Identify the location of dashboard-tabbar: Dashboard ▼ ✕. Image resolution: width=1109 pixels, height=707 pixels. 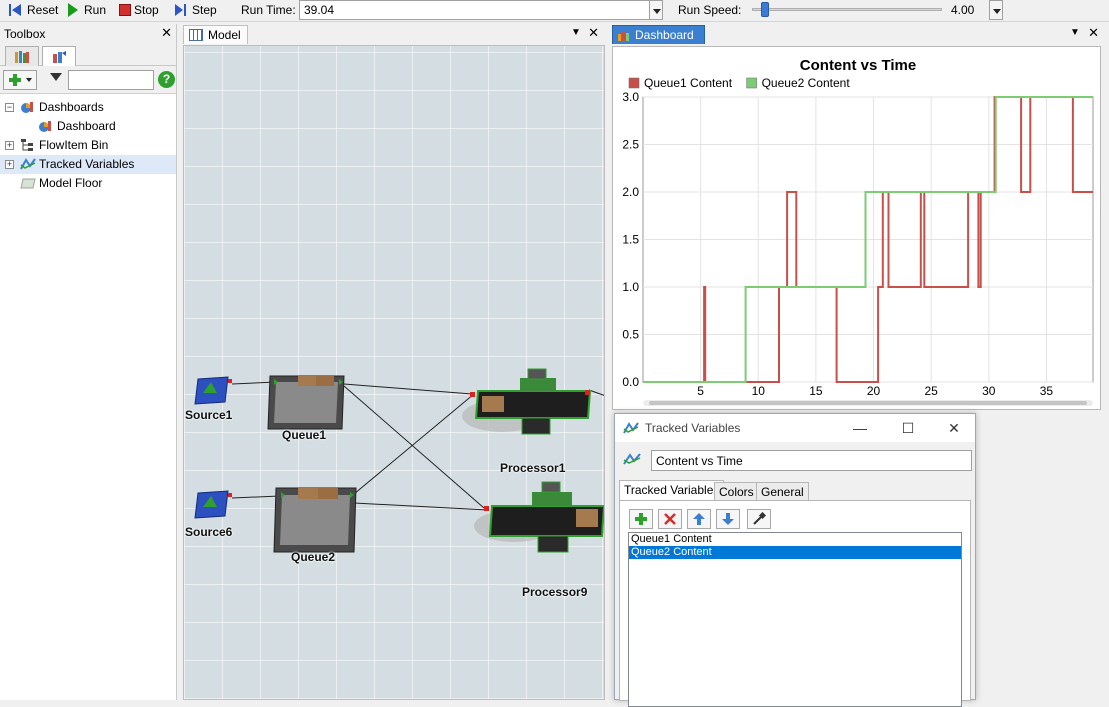
(859, 34).